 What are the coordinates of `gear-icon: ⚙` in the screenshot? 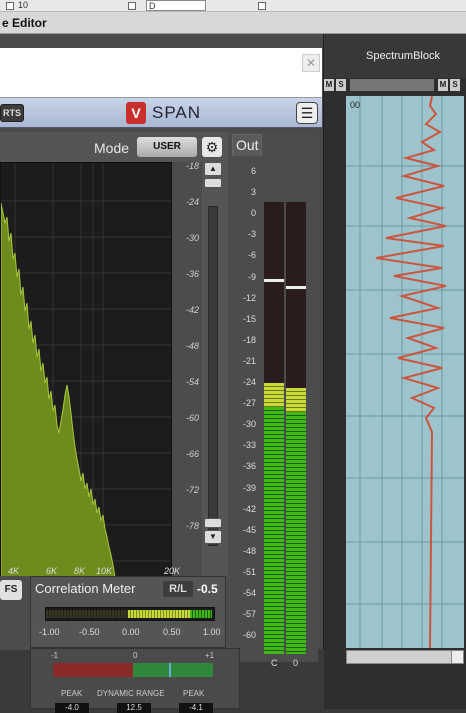 It's located at (212, 147).